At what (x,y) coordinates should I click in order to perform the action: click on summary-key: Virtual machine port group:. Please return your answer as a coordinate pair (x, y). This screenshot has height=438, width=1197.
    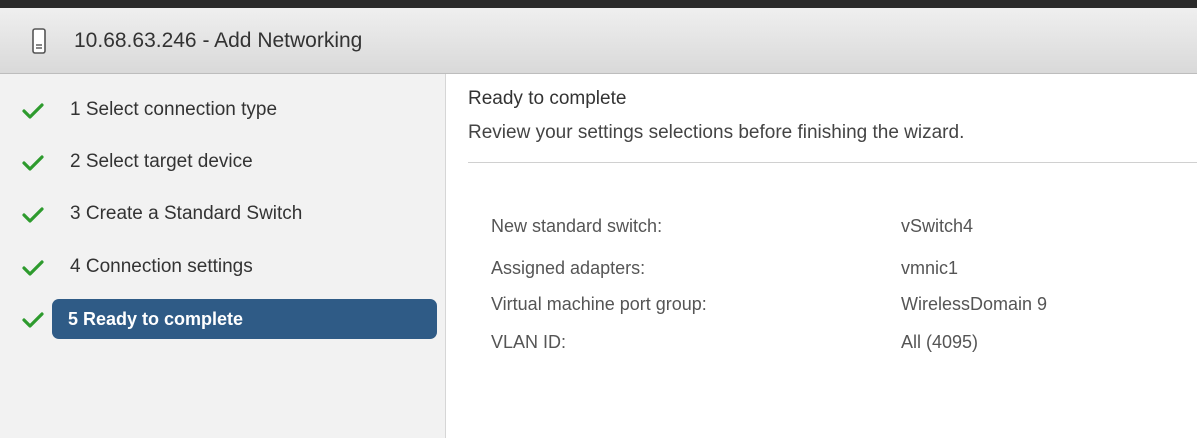
    Looking at the image, I should click on (599, 304).